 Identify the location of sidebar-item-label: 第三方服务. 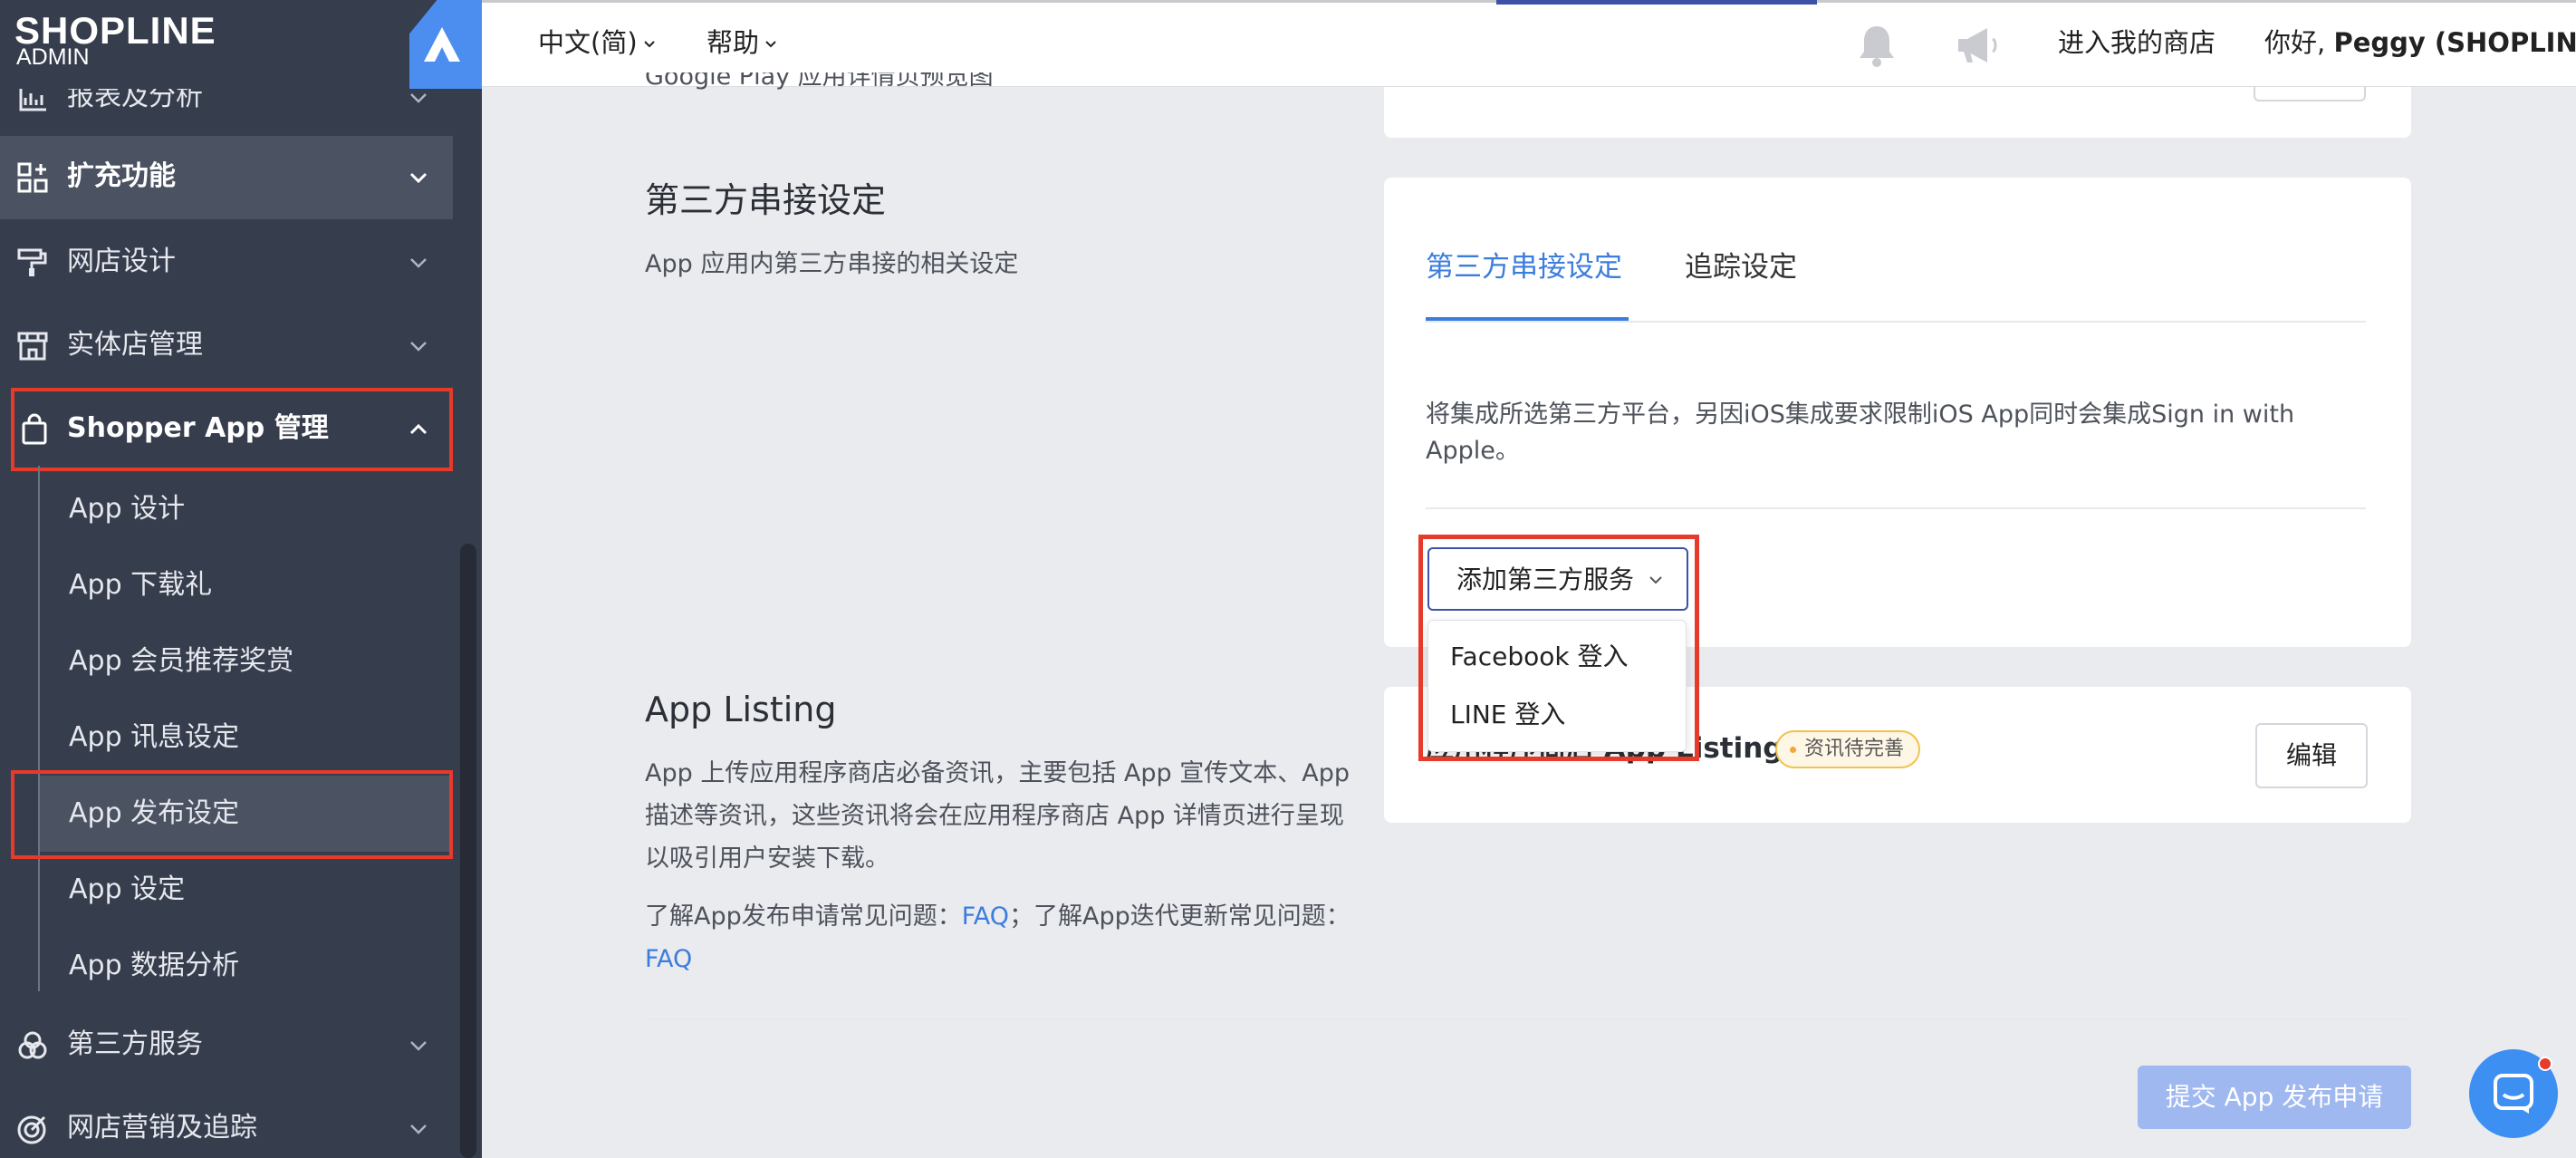
(135, 1044).